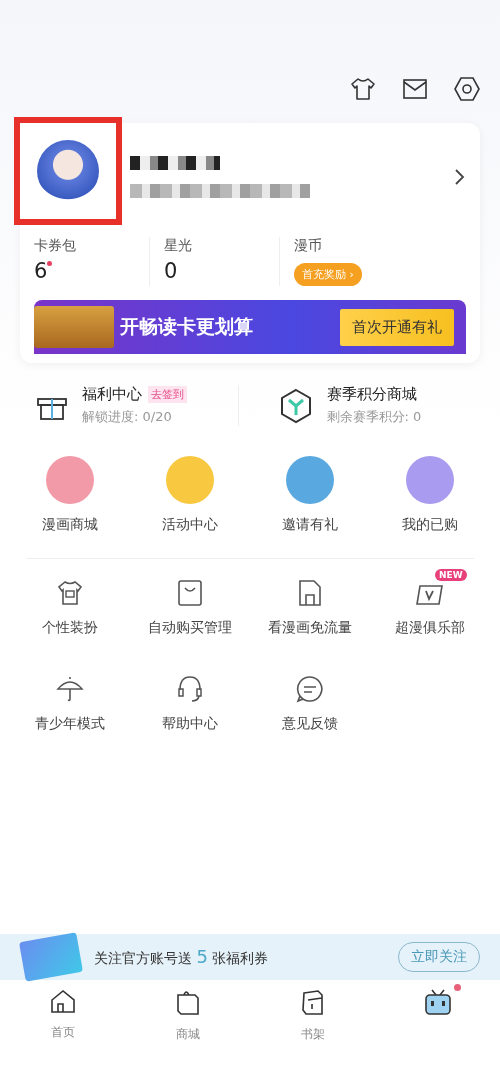 The width and height of the screenshot is (500, 1083). Describe the element at coordinates (190, 724) in the screenshot. I see `tool-label: 帮助中心` at that location.